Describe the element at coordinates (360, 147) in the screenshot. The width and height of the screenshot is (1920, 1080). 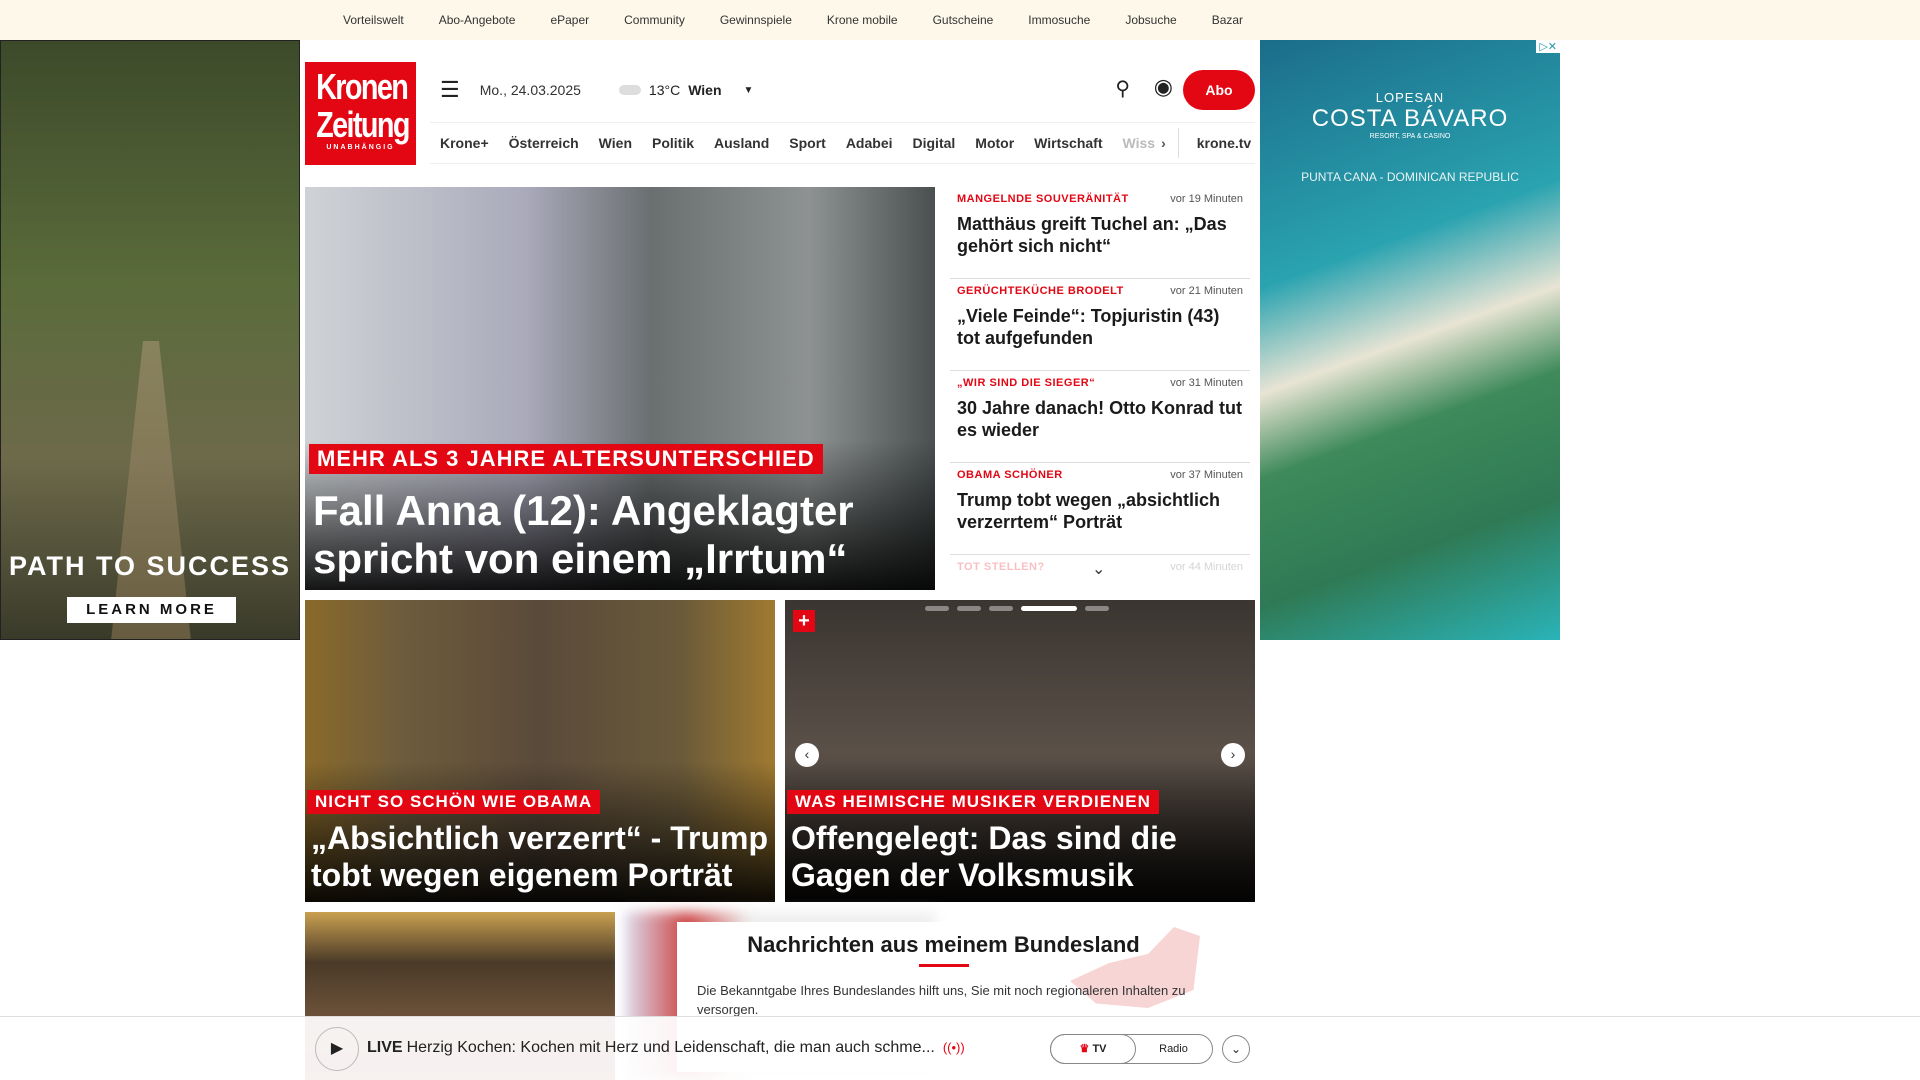
I see `logo-tagline: UNABHÄNGIG` at that location.